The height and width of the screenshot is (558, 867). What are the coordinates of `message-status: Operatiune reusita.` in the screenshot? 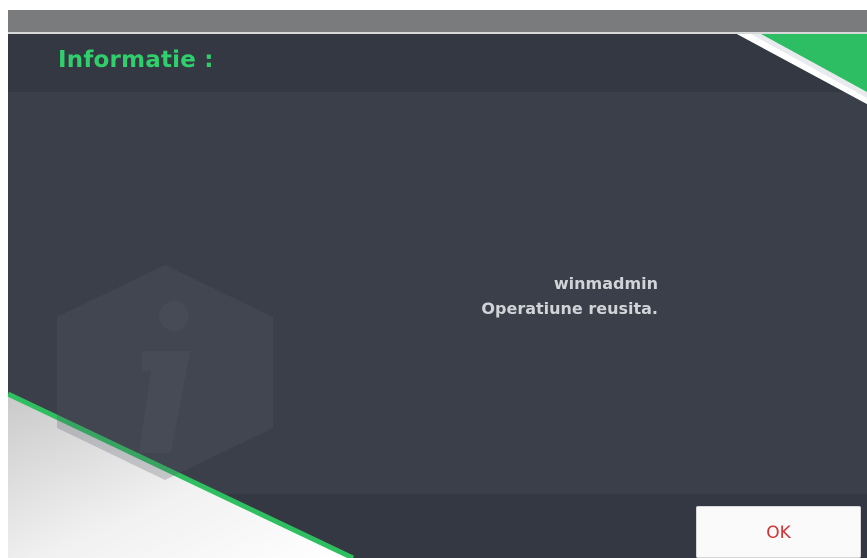 It's located at (569, 308).